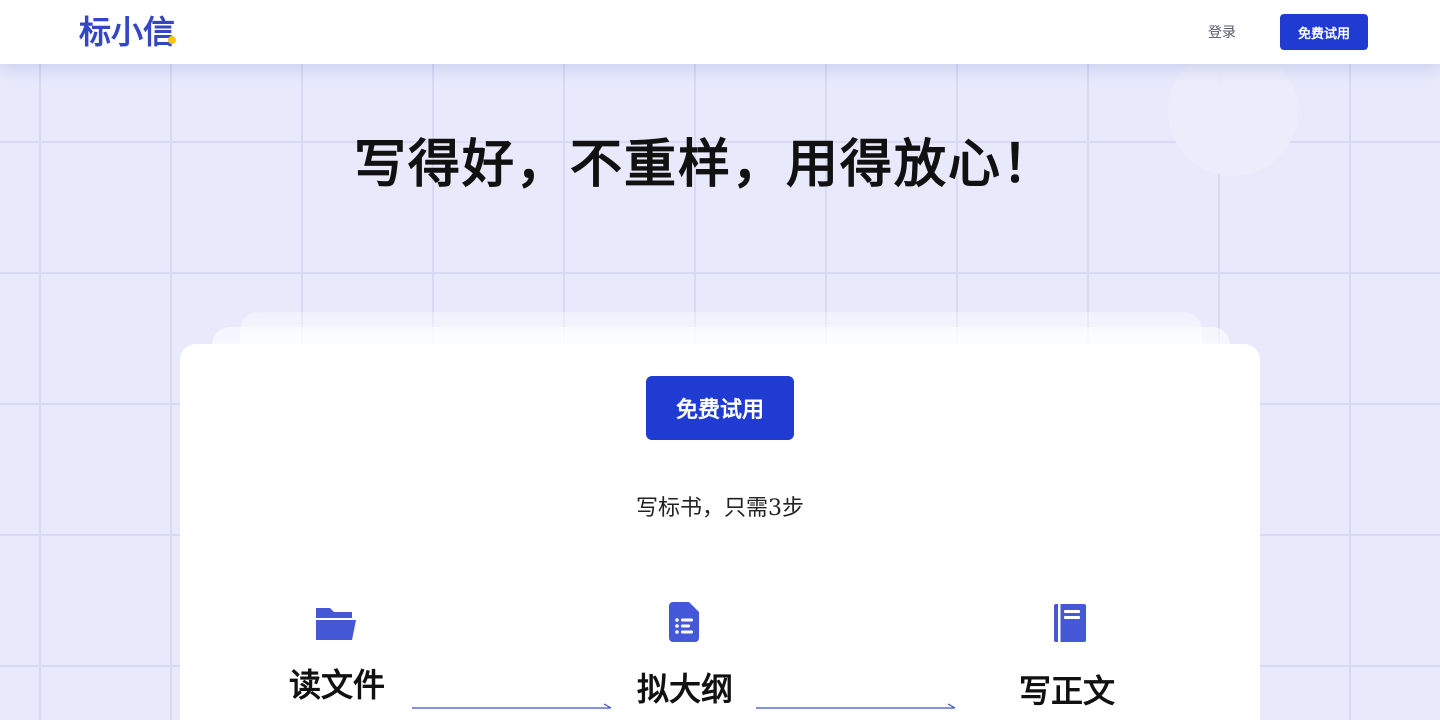 The width and height of the screenshot is (1440, 720). Describe the element at coordinates (684, 689) in the screenshot. I see `step-label-outline: 拟大纲` at that location.